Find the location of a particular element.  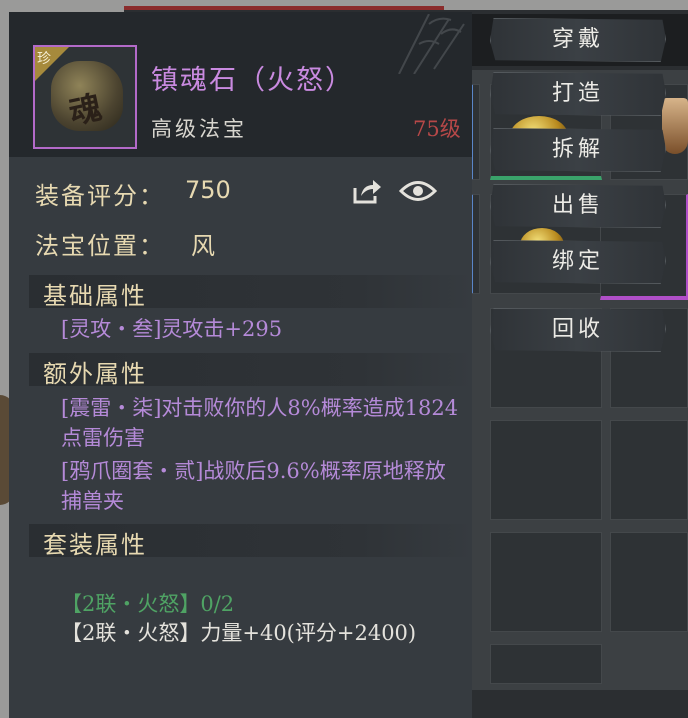

bind-button: 绑定 is located at coordinates (578, 262).